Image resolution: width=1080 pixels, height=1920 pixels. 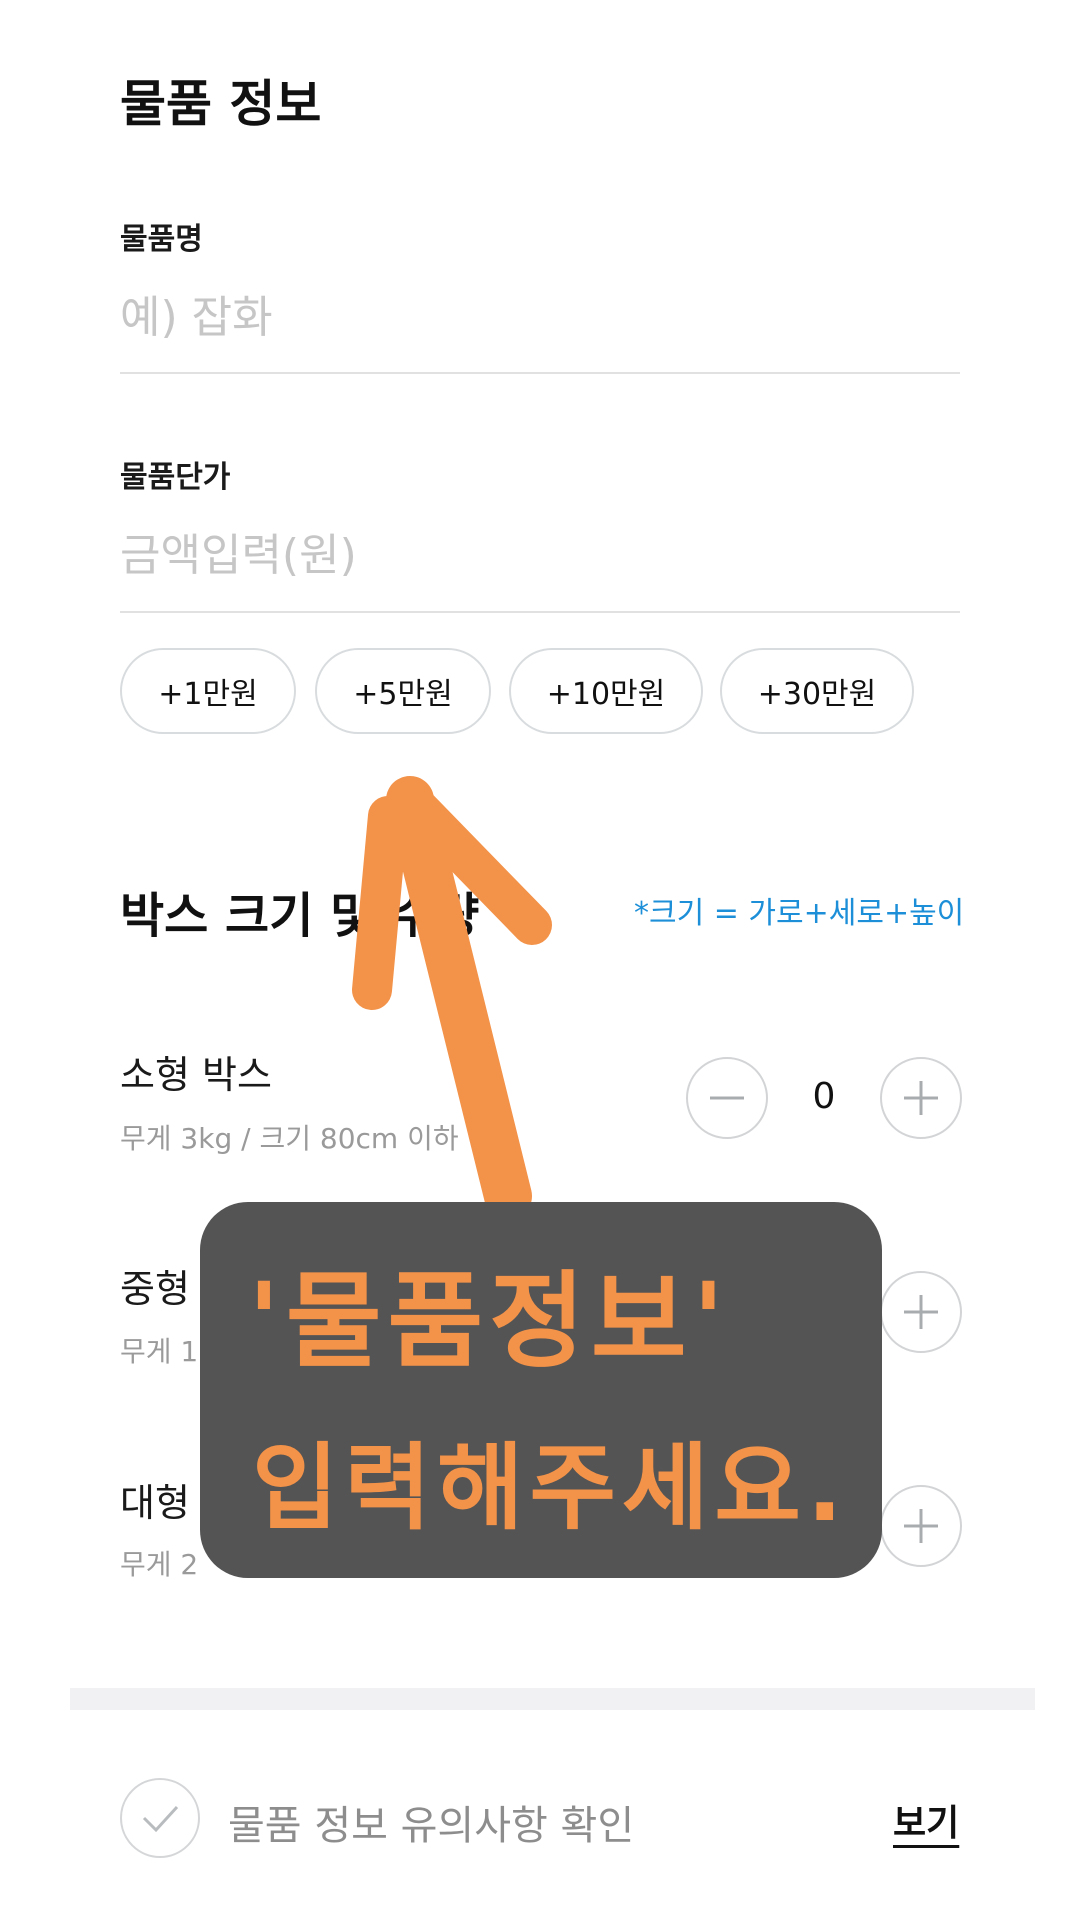 What do you see at coordinates (489, 1321) in the screenshot?
I see `annotation-line-1: '물품정보'` at bounding box center [489, 1321].